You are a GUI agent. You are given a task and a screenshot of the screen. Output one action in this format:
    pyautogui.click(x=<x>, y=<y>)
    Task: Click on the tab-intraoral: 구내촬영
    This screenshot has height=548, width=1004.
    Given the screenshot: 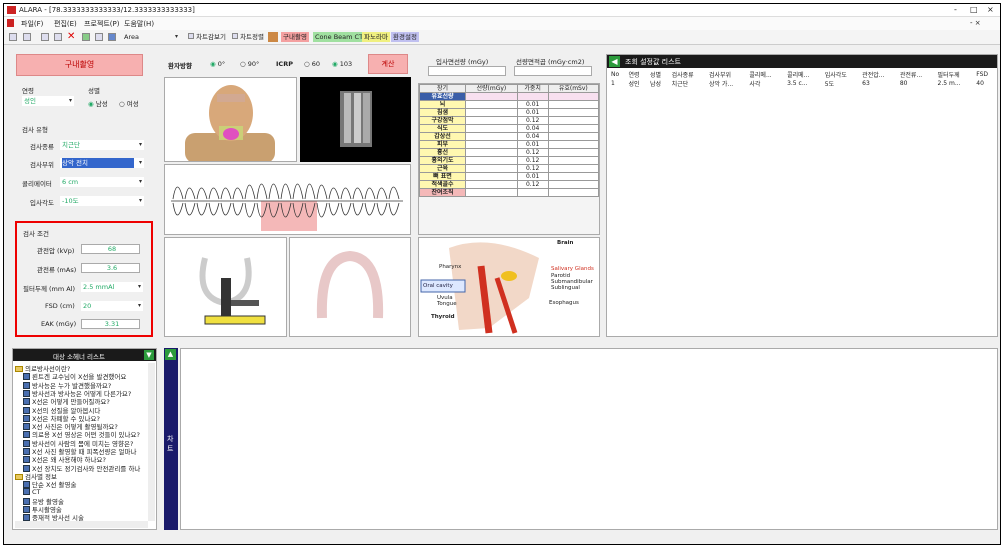 What is the action you would take?
    pyautogui.click(x=295, y=37)
    